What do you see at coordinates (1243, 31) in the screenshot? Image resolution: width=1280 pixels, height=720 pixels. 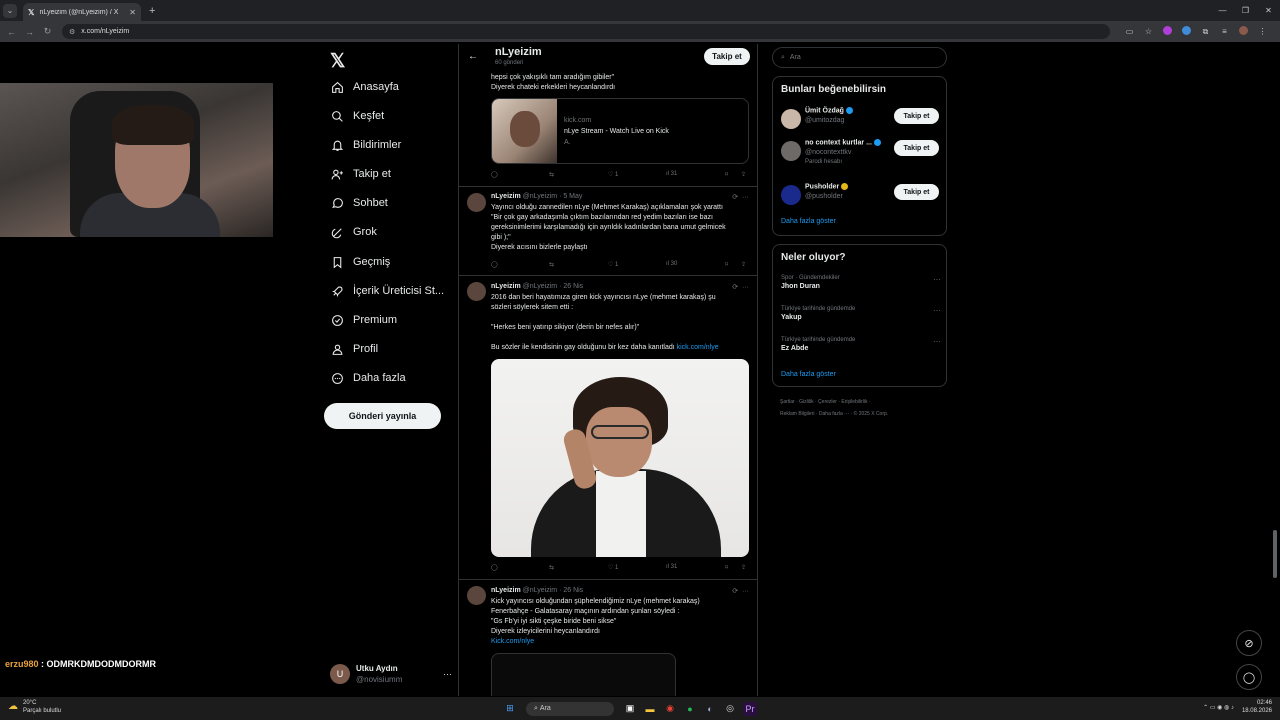 I see `profile-avatar-icon` at bounding box center [1243, 31].